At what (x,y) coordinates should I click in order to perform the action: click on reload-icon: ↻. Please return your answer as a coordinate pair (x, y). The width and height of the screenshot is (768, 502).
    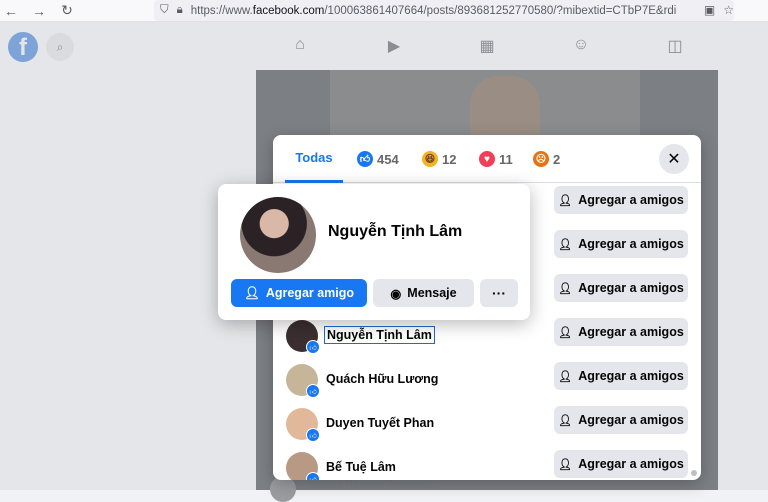
    Looking at the image, I should click on (67, 11).